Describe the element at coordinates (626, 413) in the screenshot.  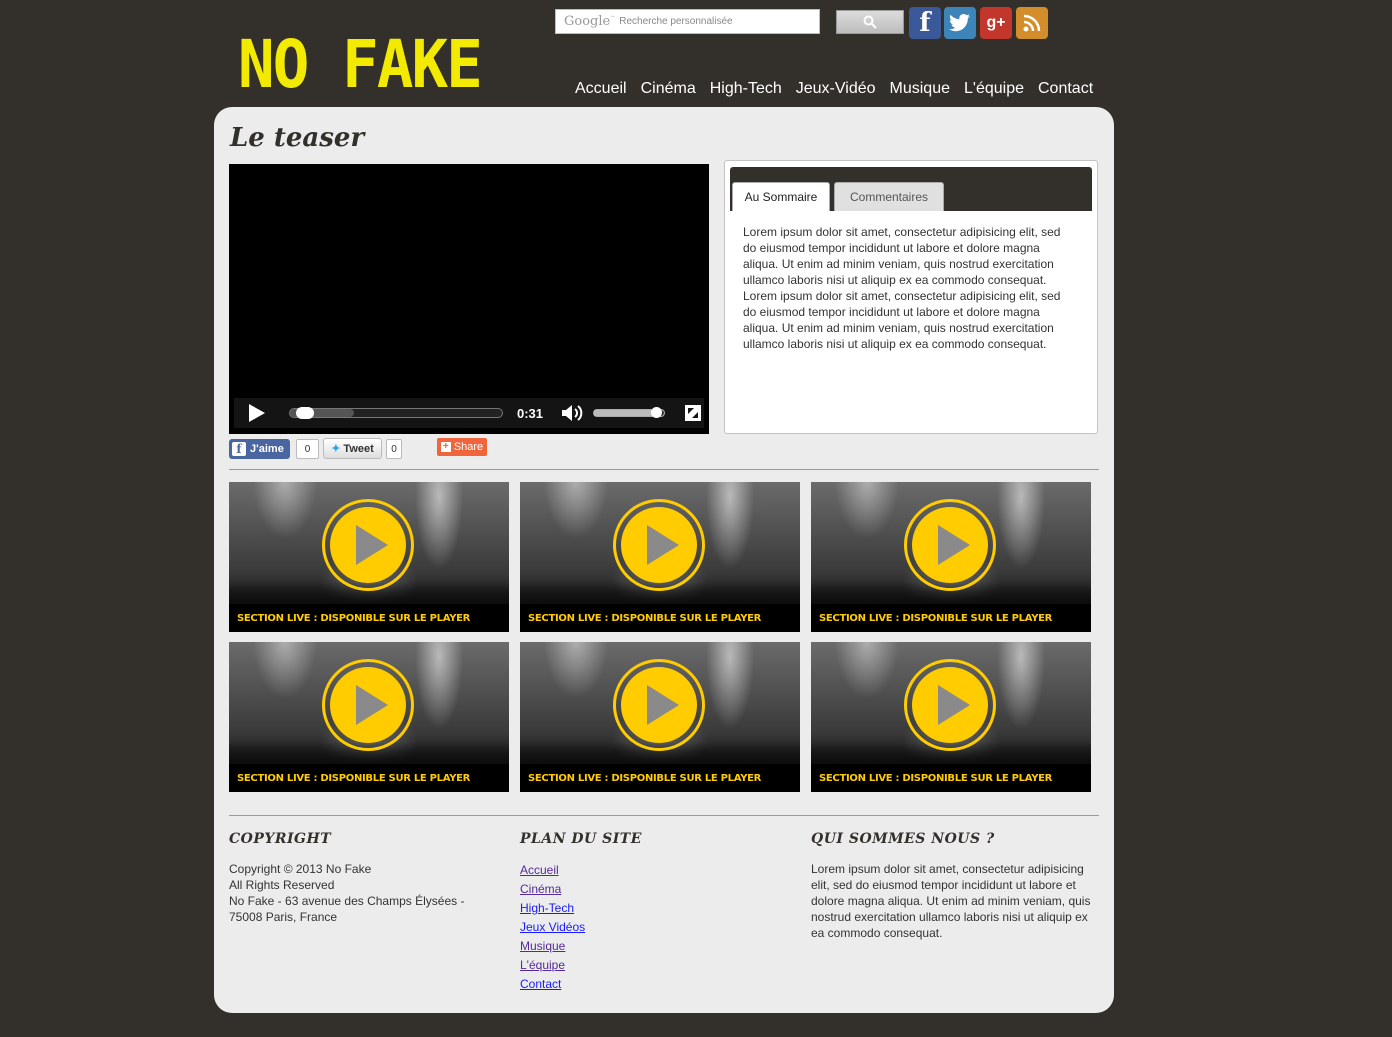
I see `volume-fill` at that location.